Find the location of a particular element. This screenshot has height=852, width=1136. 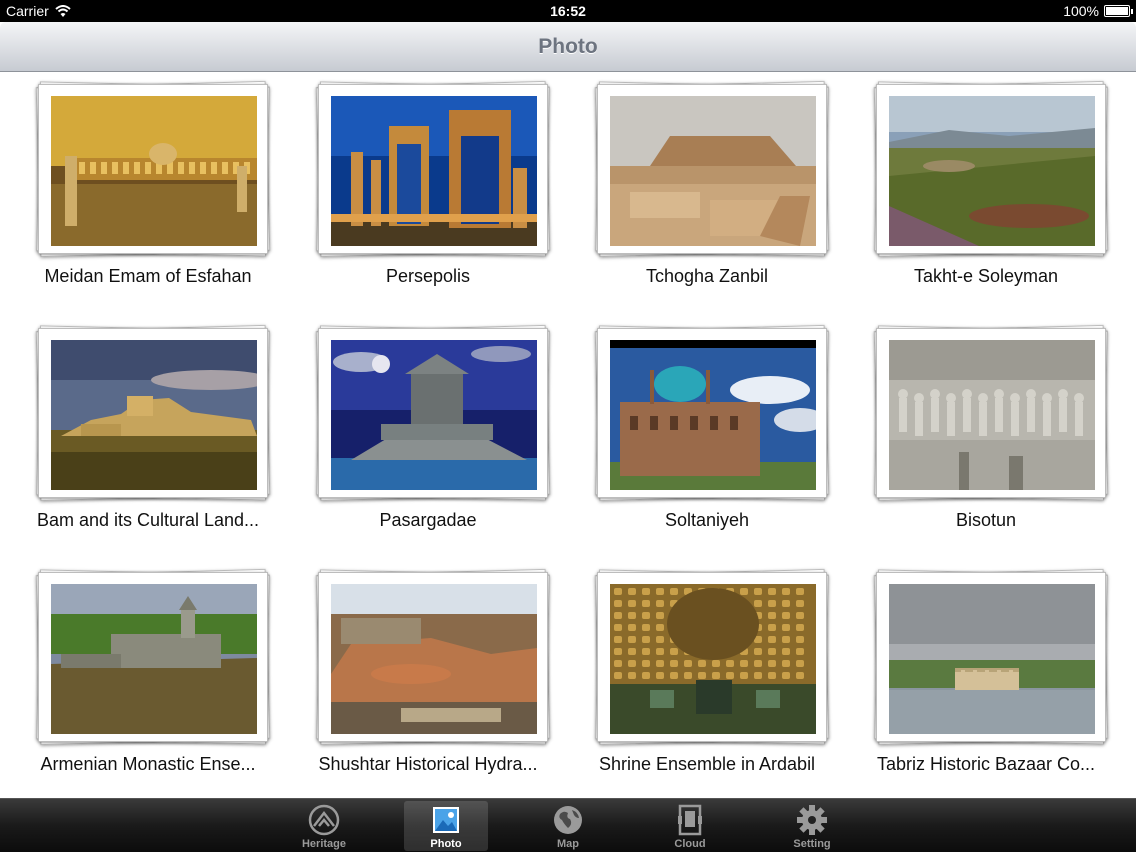

tab-map: Map is located at coordinates (568, 826).